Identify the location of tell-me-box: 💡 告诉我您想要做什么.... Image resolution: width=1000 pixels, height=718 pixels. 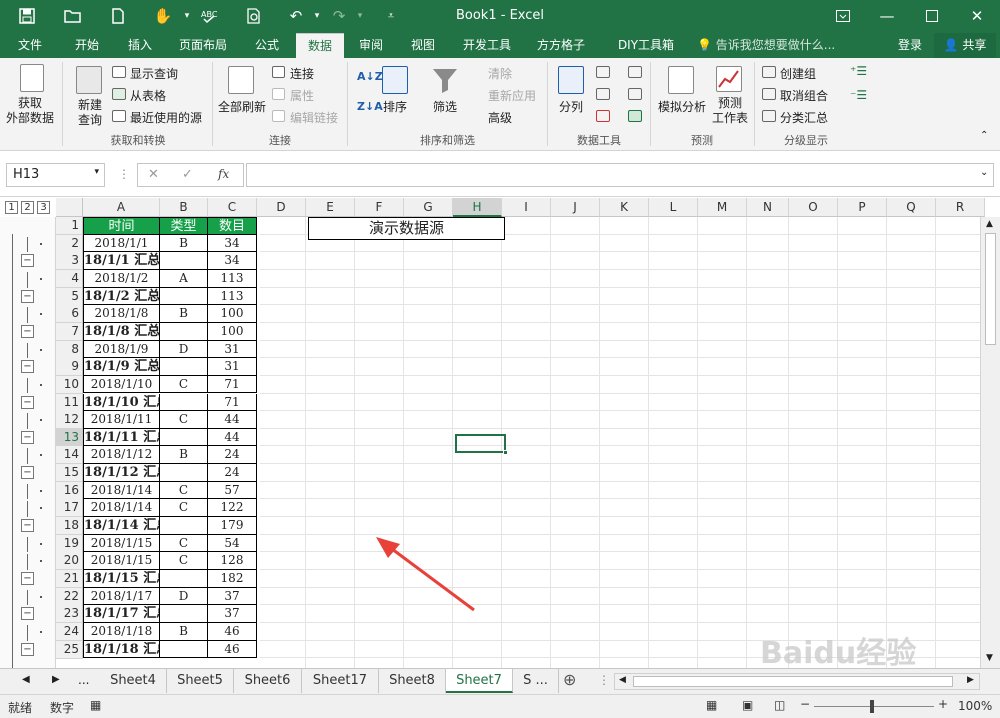
(767, 45).